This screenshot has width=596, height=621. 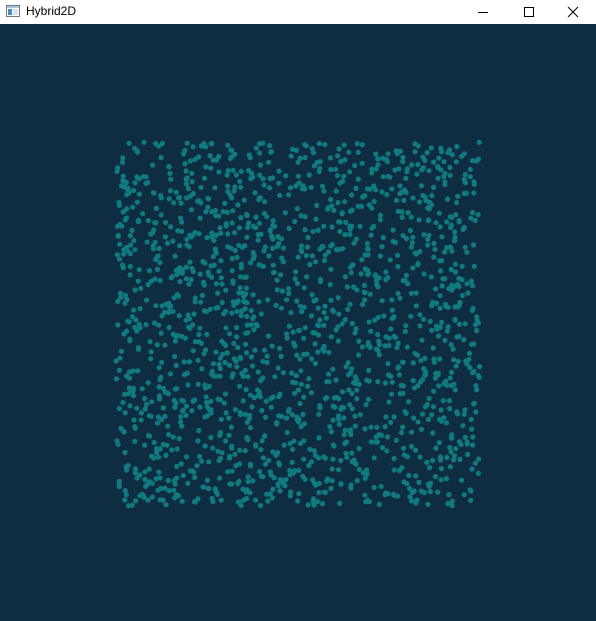 What do you see at coordinates (573, 12) in the screenshot?
I see `close-button` at bounding box center [573, 12].